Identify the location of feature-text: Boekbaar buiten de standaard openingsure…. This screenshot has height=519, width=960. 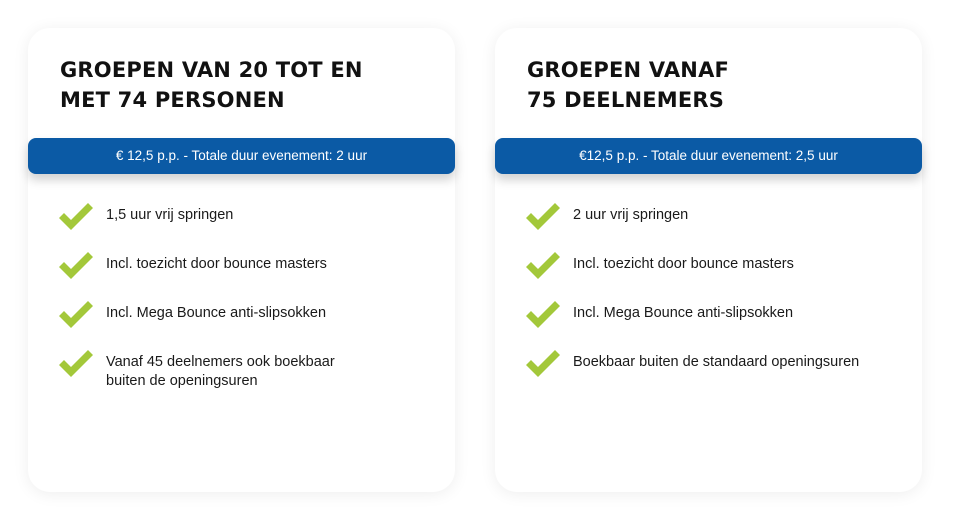
(716, 362).